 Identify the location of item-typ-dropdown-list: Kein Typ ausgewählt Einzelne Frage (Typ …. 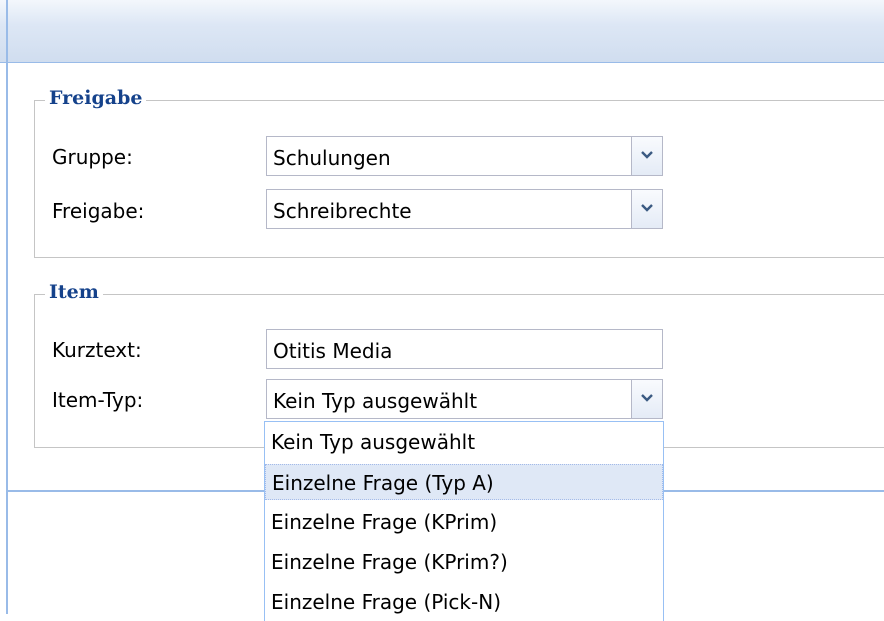
(464, 521).